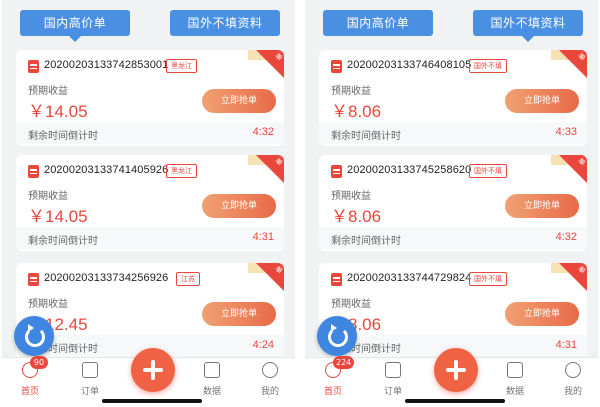  I want to click on notification-badge: 90, so click(39, 362).